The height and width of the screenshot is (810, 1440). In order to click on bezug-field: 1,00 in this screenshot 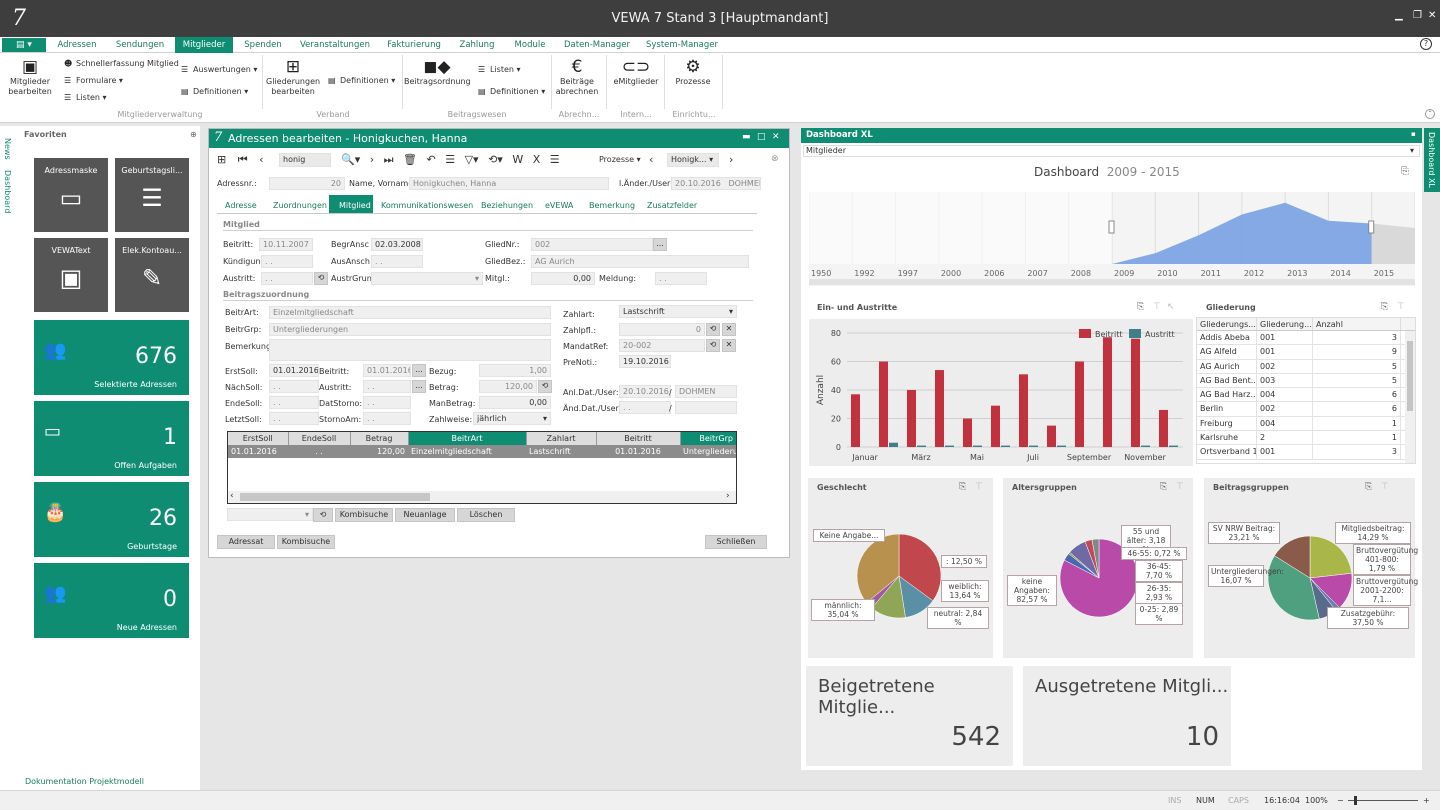, I will do `click(515, 370)`.